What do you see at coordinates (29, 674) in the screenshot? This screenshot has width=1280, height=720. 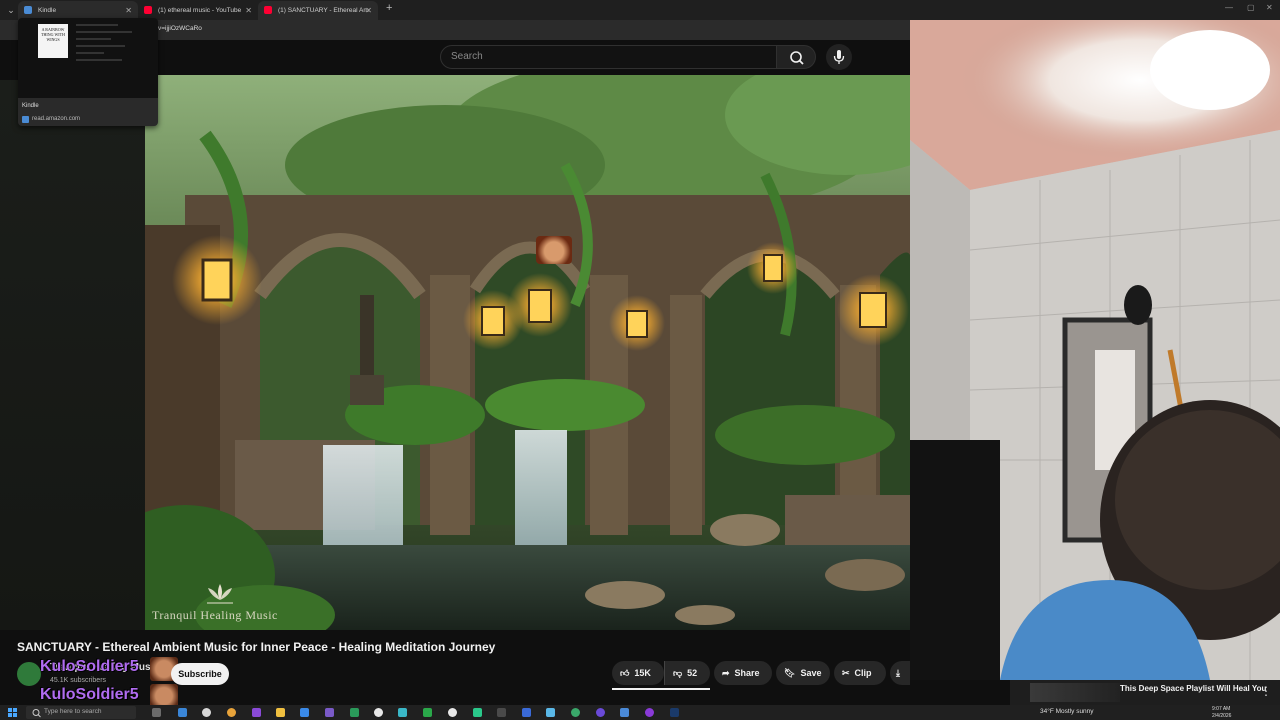 I see `channel-avatar` at bounding box center [29, 674].